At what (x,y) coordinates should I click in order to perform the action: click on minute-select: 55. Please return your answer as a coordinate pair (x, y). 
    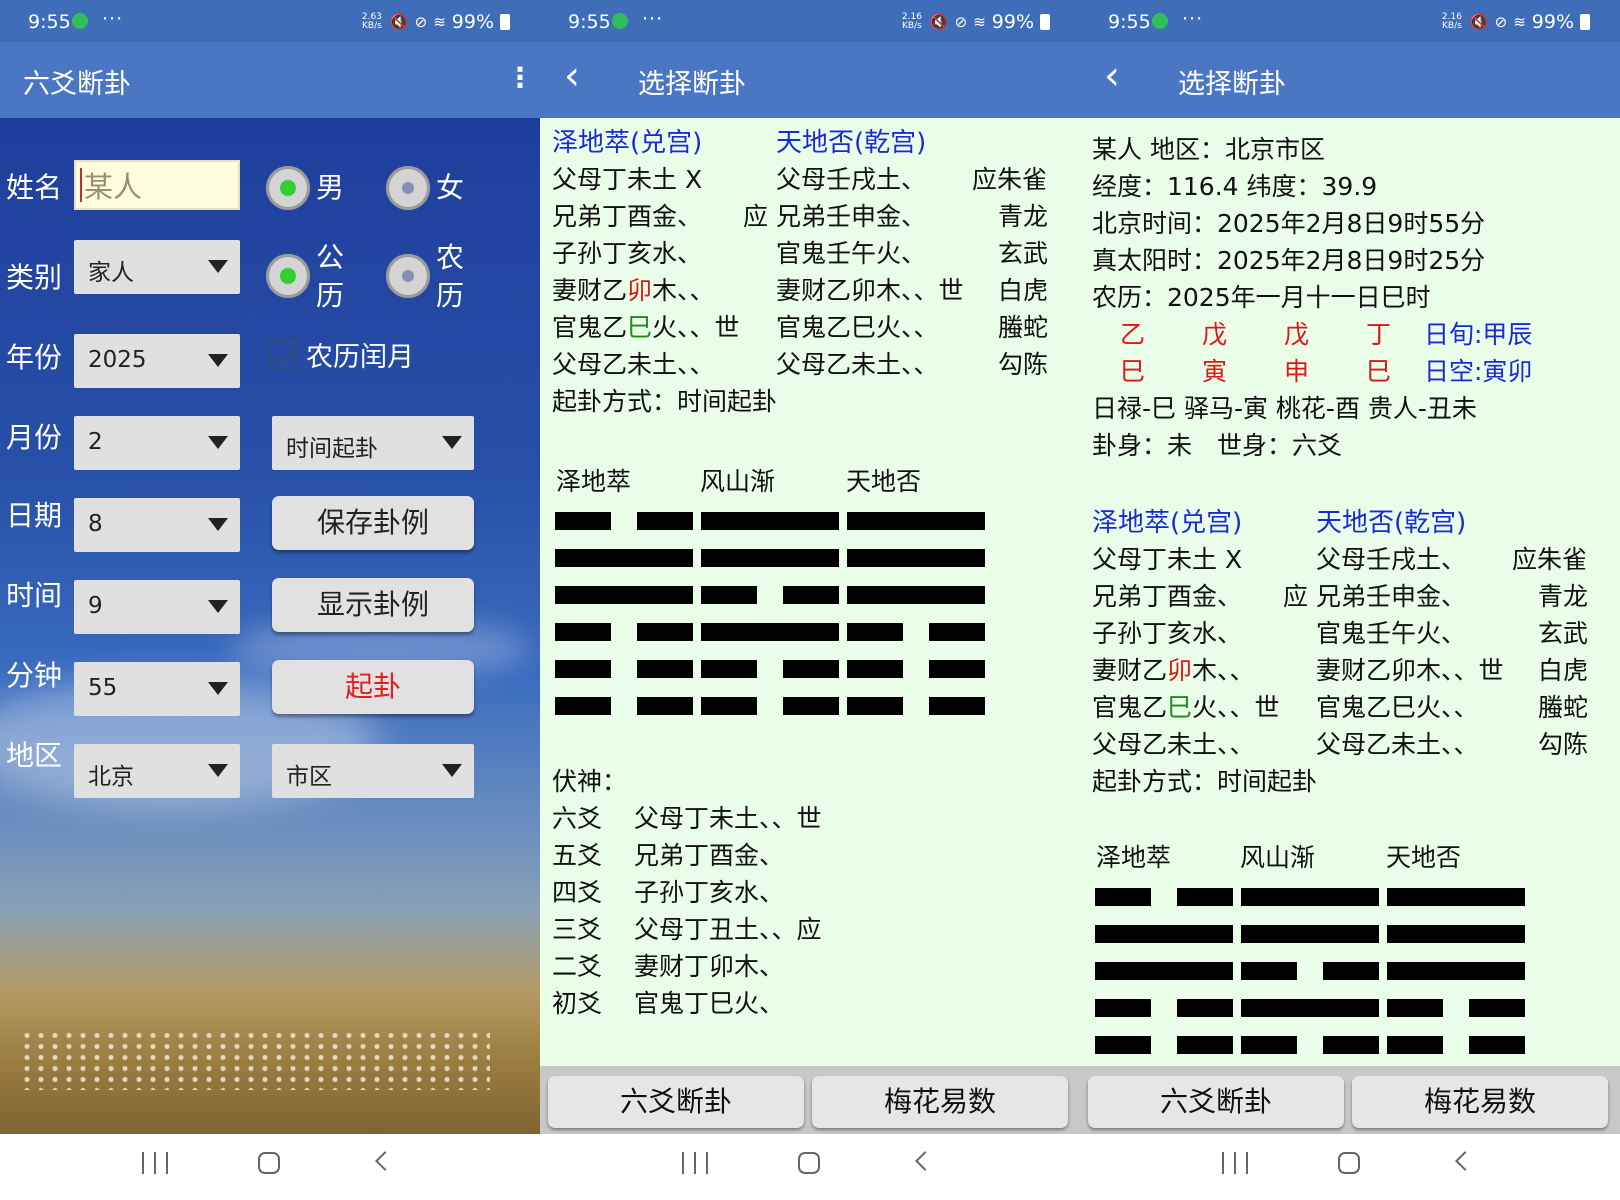
    Looking at the image, I should click on (157, 689).